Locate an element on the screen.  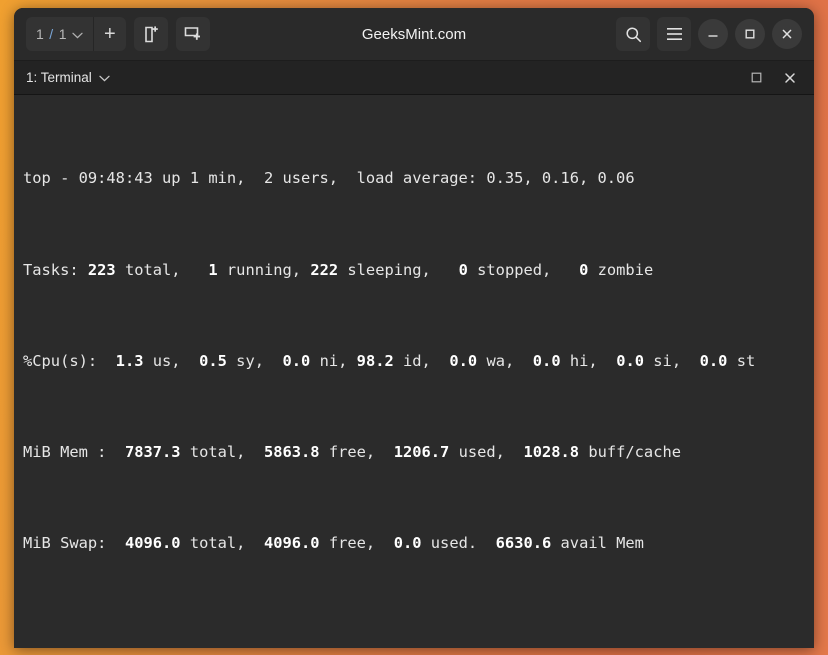
window-titlebar: 1/1 + GeeksMint.com is located at coordinates (414, 34).